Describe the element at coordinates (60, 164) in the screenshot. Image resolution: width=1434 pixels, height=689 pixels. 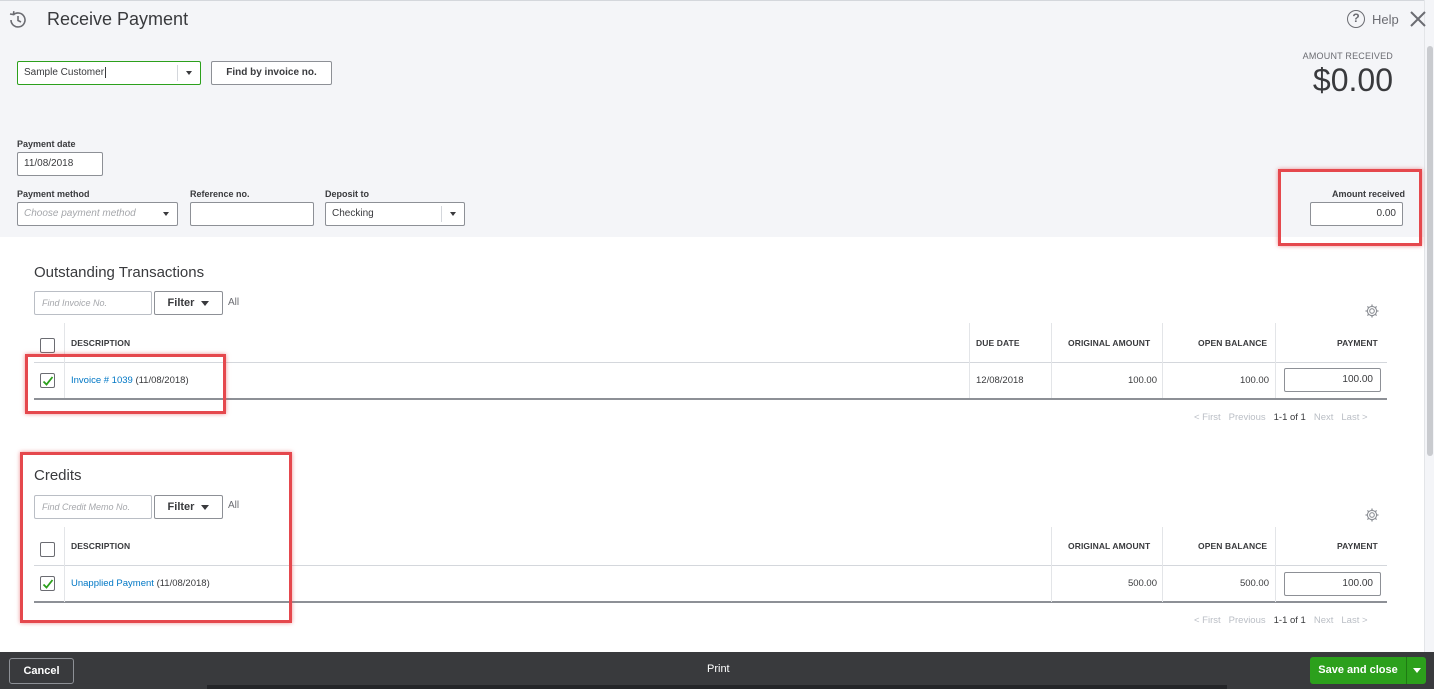
I see `payment-date-input: 11/08/2018` at that location.